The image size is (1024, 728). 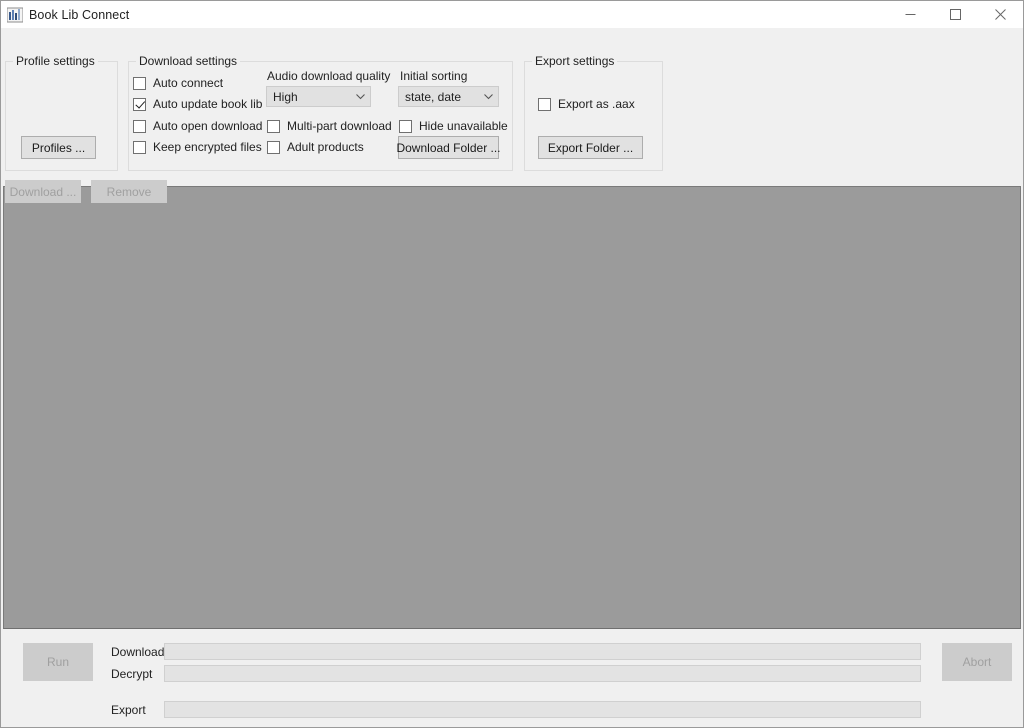 I want to click on decrypt-progress-bar, so click(x=542, y=673).